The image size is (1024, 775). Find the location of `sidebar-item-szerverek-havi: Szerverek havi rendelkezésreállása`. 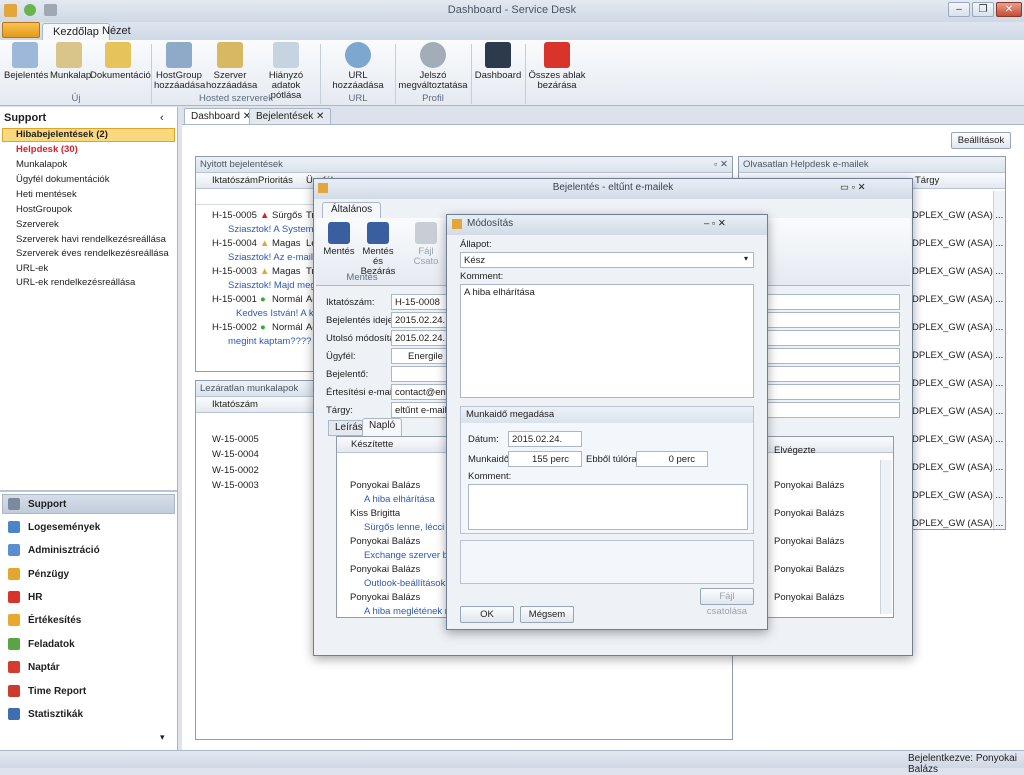

sidebar-item-szerverek-havi: Szerverek havi rendelkezésreállása is located at coordinates (91, 241).